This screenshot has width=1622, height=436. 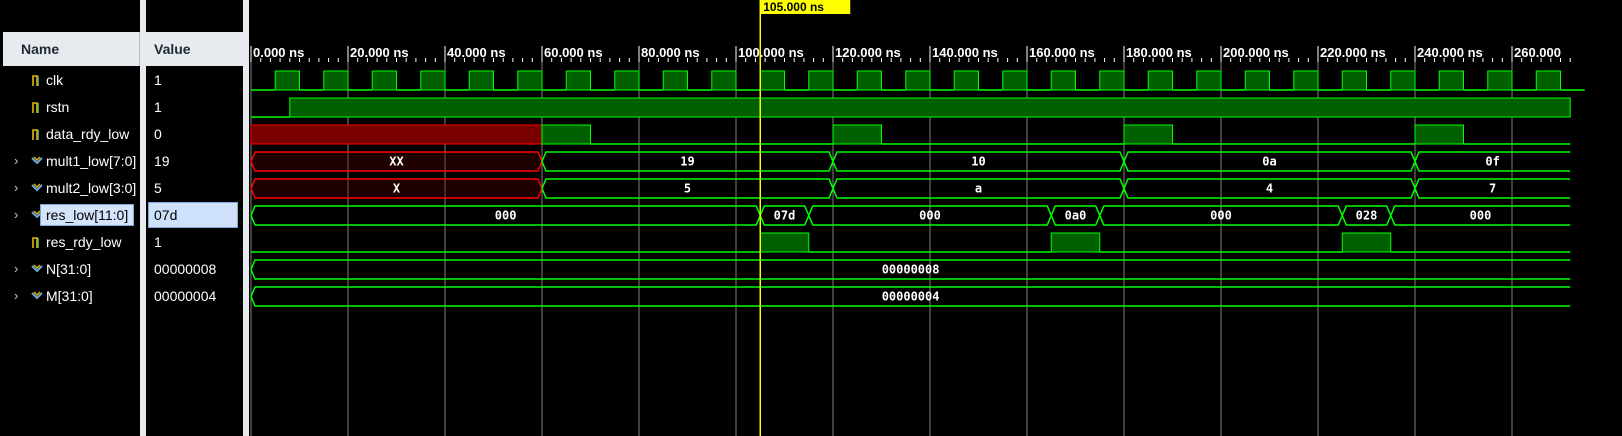 I want to click on ruler-label: 220.000 ns, so click(x=1353, y=52).